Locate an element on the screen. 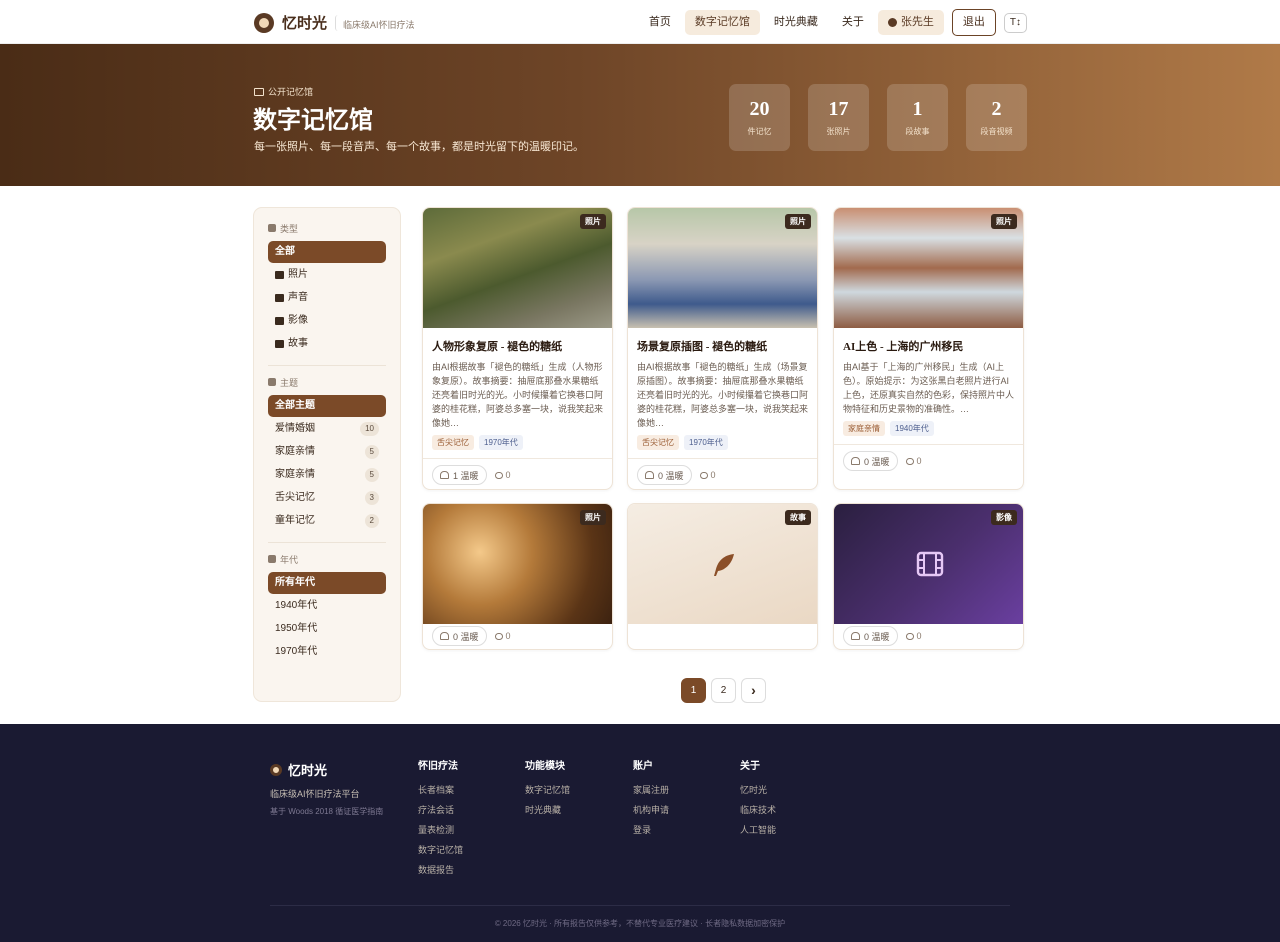  filter-theme: 舌尖记忆 3 is located at coordinates (327, 498).